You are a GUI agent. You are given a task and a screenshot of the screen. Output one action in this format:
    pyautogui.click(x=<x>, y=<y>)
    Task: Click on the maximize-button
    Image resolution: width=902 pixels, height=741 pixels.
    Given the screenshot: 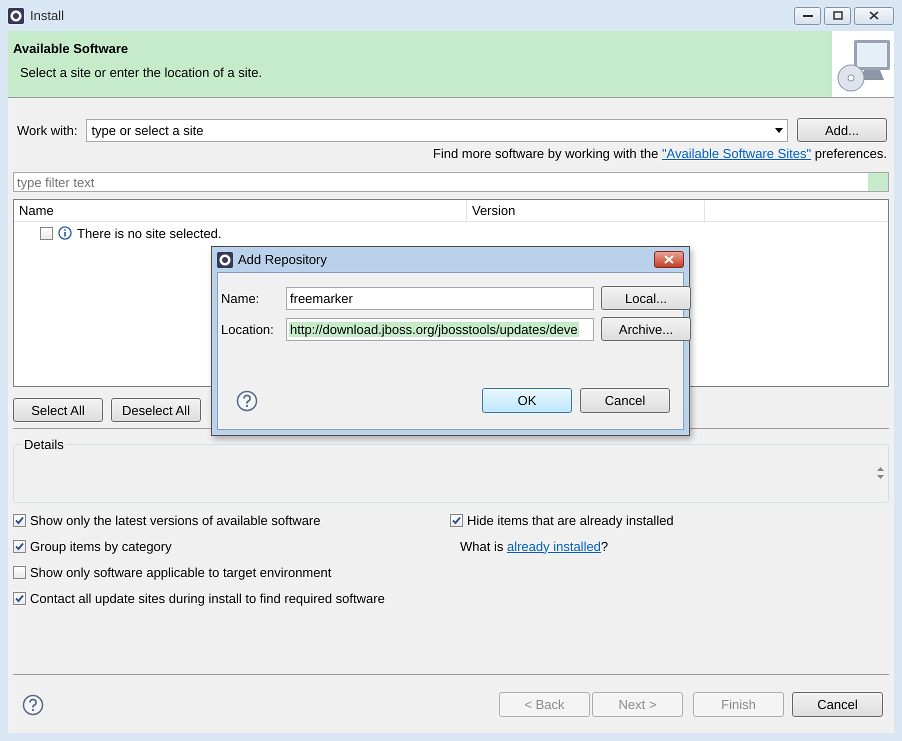 What is the action you would take?
    pyautogui.click(x=837, y=15)
    